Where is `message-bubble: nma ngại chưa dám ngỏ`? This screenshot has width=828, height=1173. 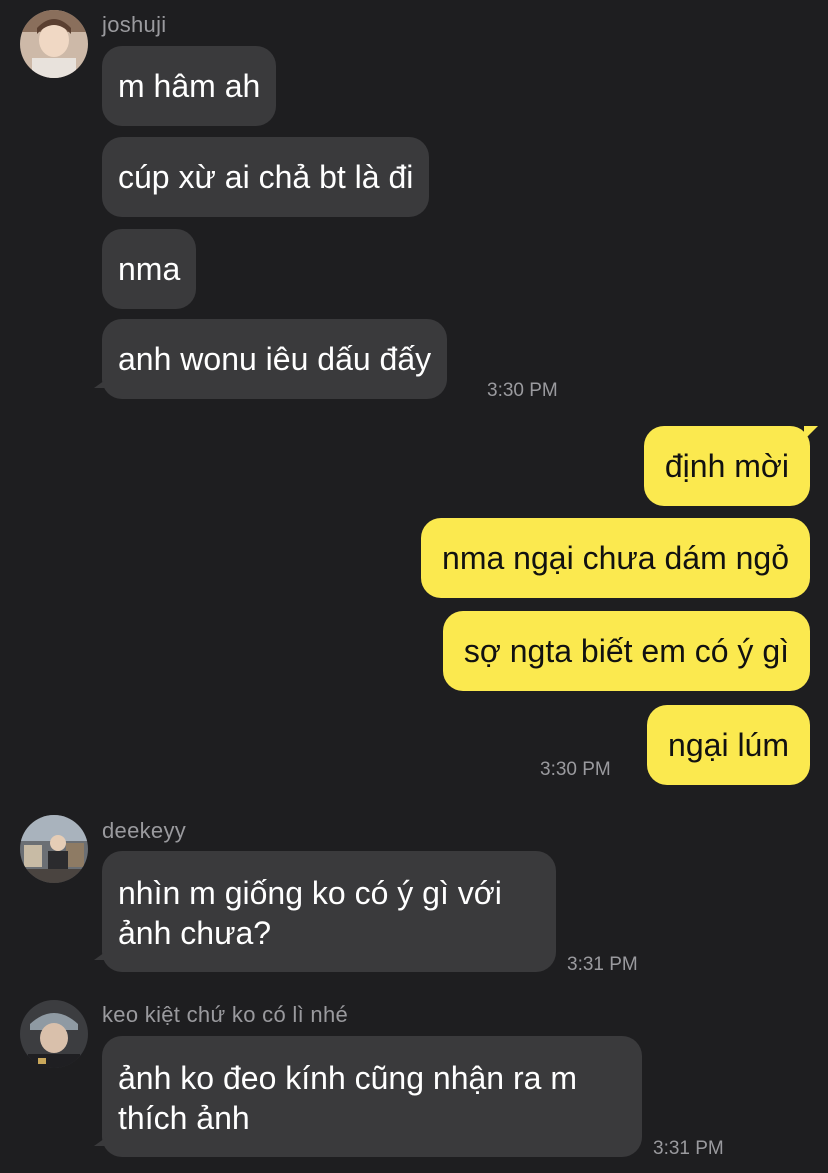 message-bubble: nma ngại chưa dám ngỏ is located at coordinates (615, 558).